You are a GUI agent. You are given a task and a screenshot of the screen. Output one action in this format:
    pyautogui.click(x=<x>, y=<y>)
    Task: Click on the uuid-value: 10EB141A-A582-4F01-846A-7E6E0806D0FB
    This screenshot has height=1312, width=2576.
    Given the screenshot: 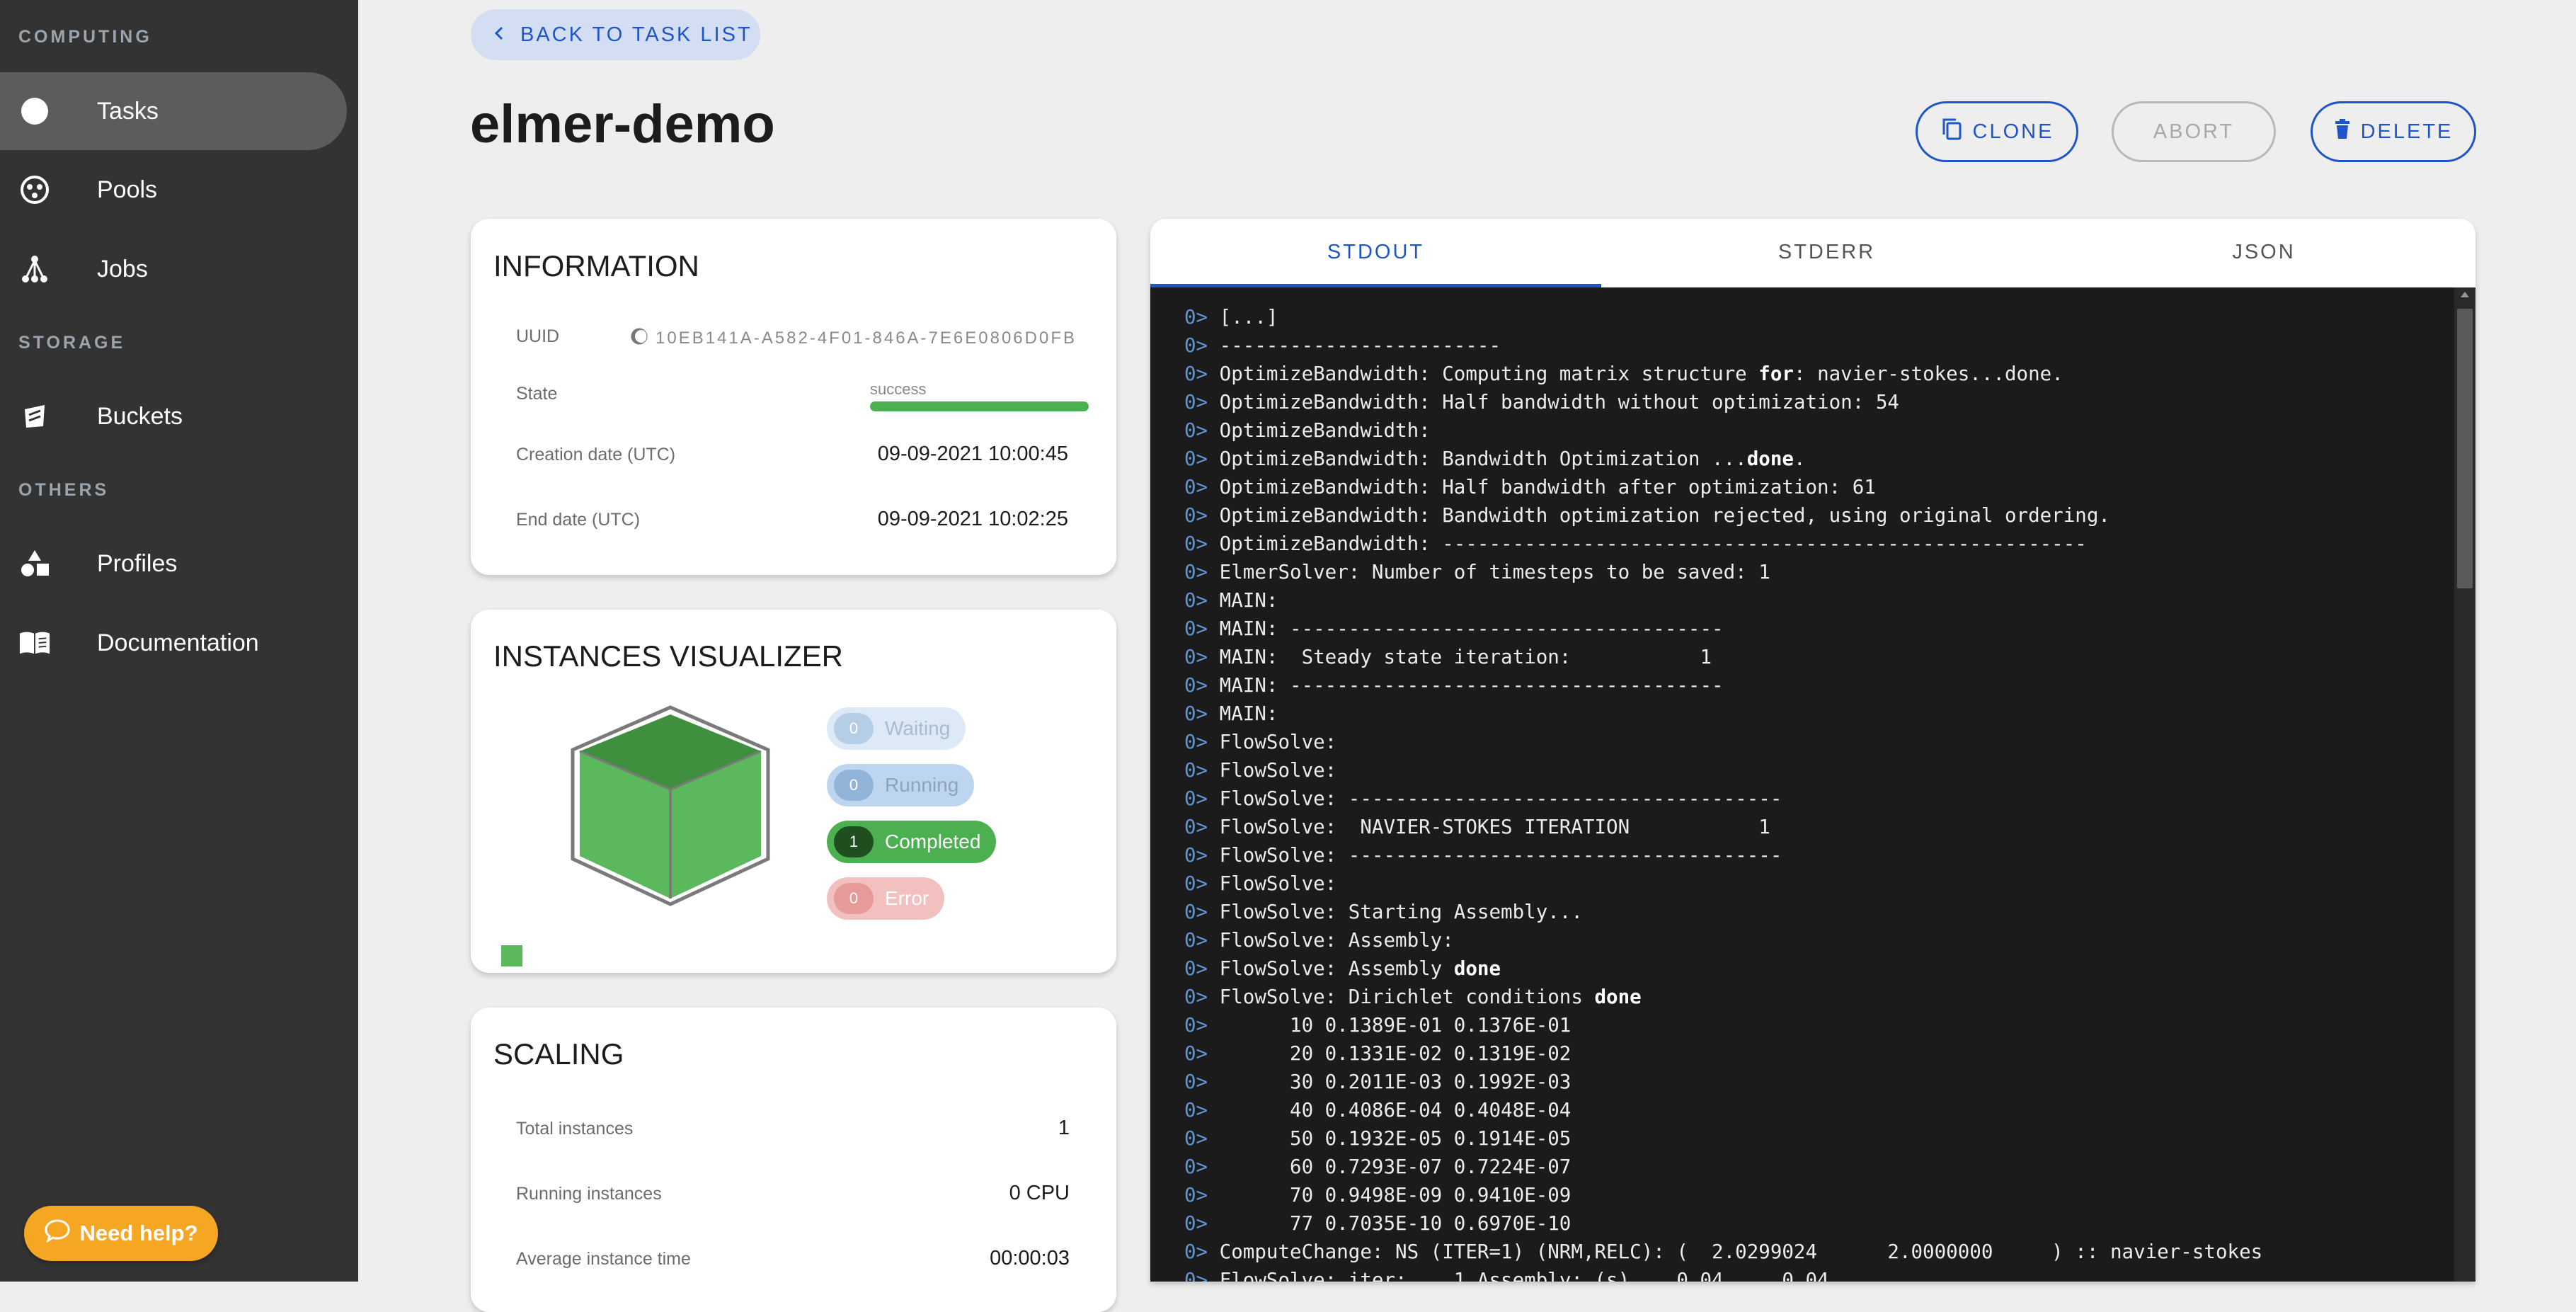 What is the action you would take?
    pyautogui.click(x=866, y=338)
    